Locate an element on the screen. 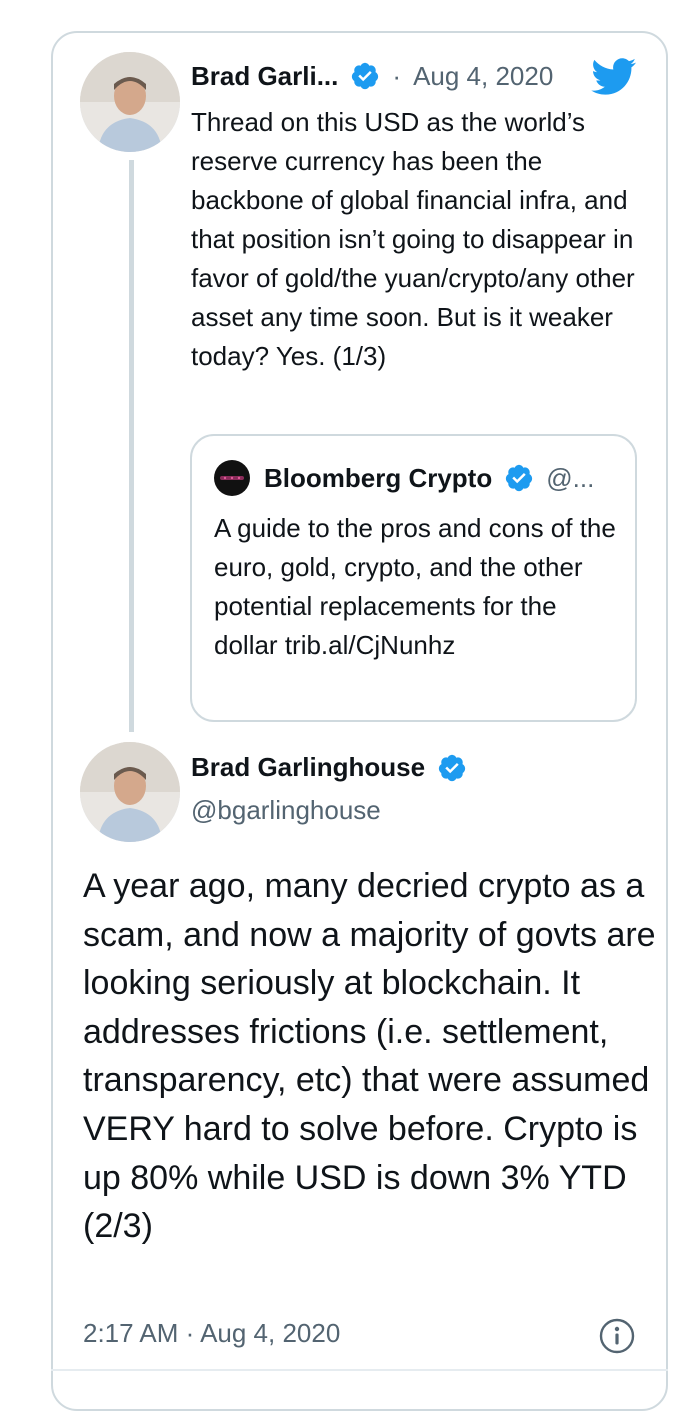 This screenshot has height=1411, width=698. tweet2-header: Brad Garlinghouse is located at coordinates (329, 767).